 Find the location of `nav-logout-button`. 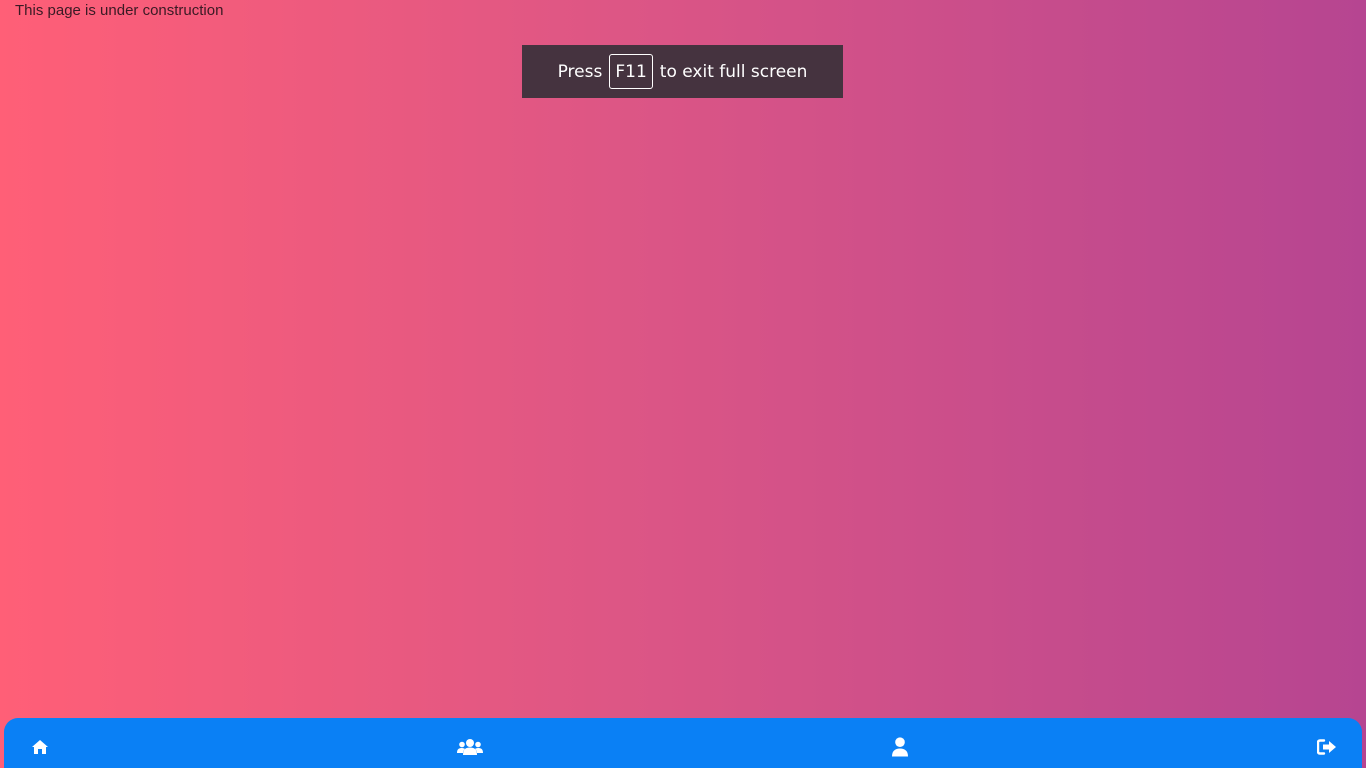

nav-logout-button is located at coordinates (1327, 747).